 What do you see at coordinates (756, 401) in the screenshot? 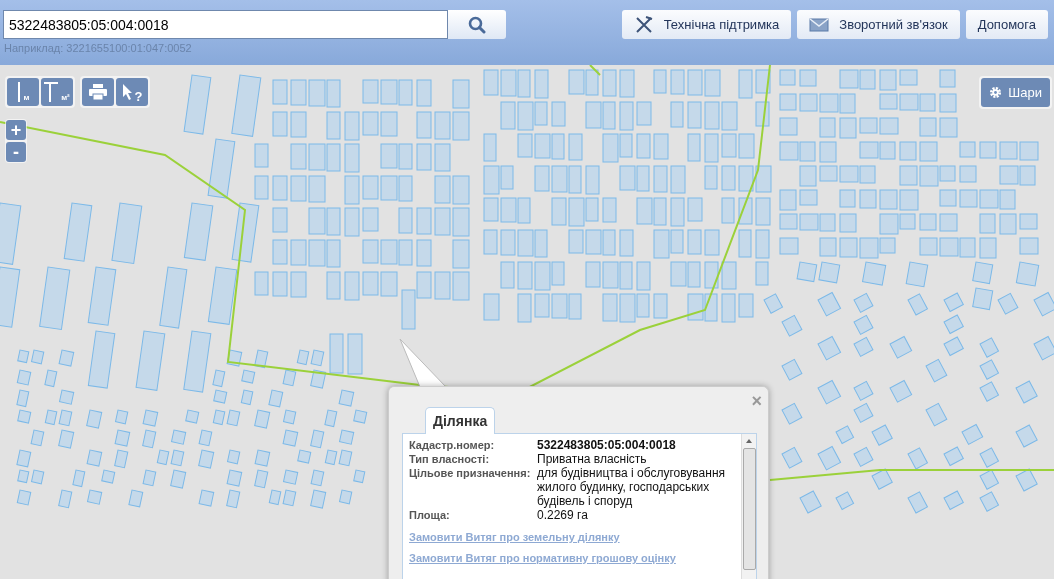
I see `close-button: ×` at bounding box center [756, 401].